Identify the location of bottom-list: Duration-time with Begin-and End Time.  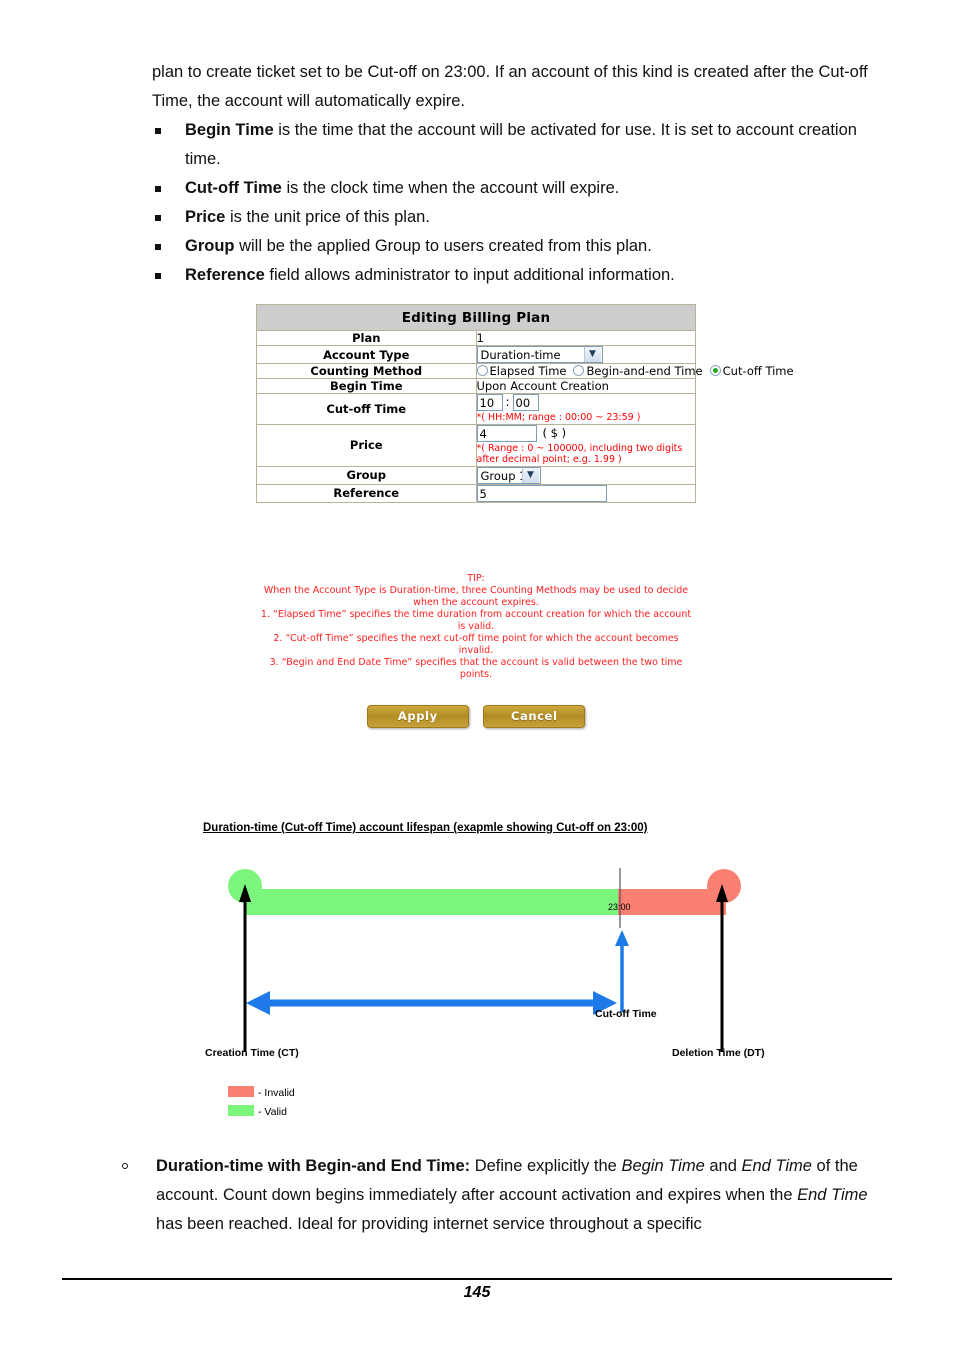
(505, 1195).